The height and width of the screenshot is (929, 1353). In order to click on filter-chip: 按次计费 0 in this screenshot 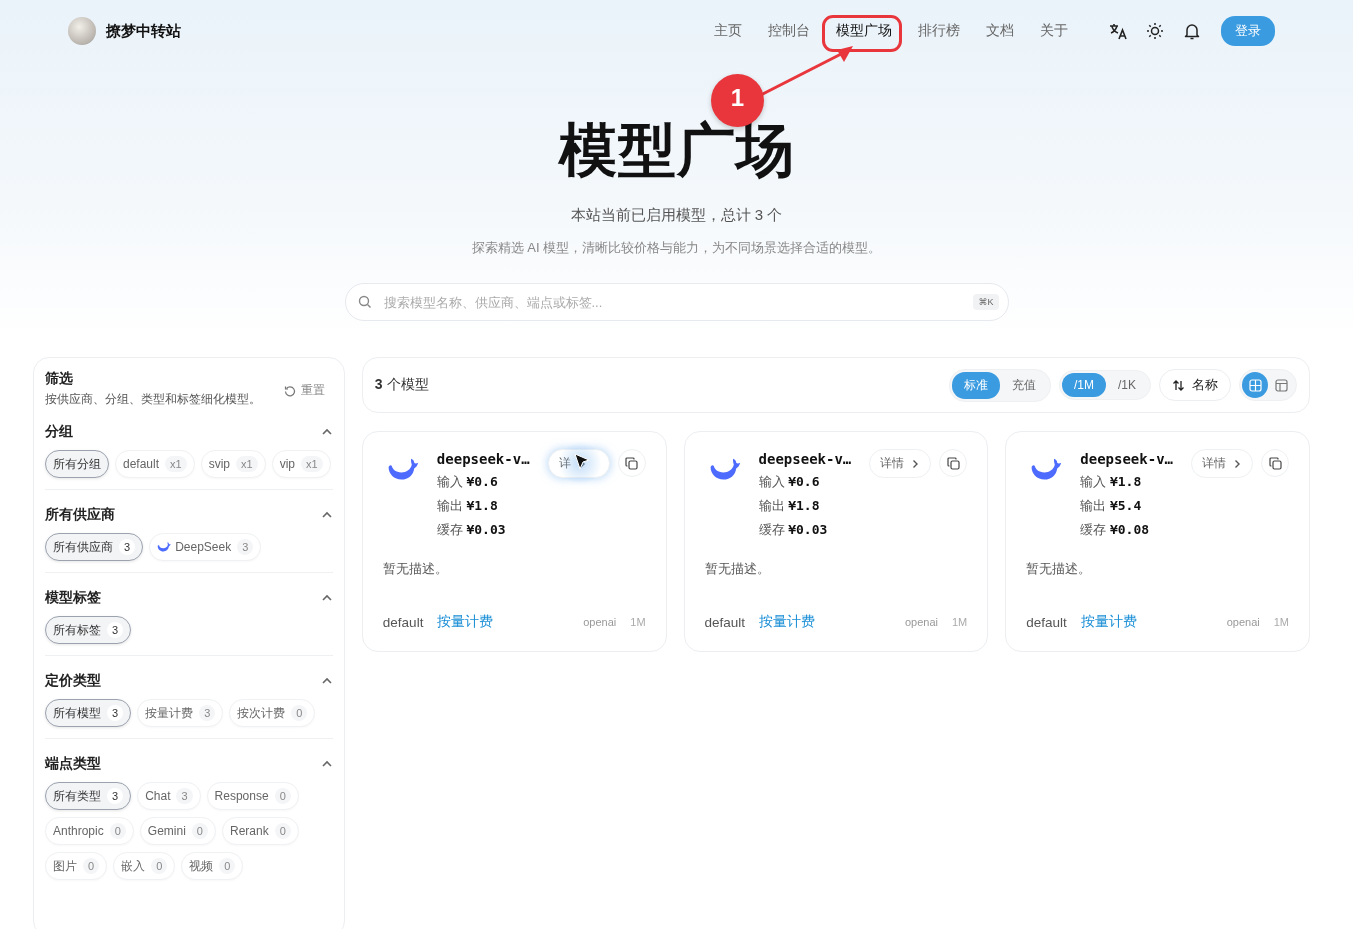, I will do `click(272, 713)`.